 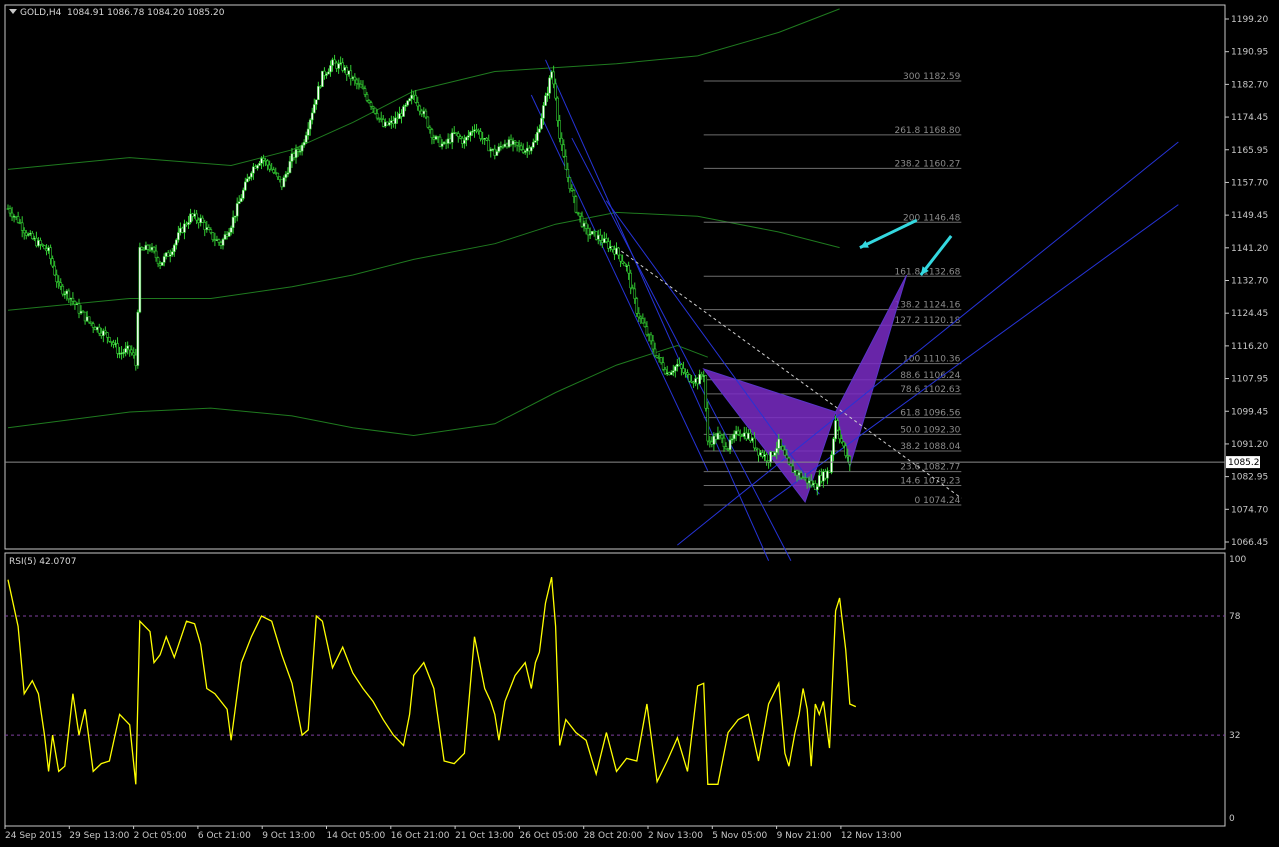 What do you see at coordinates (927, 272) in the screenshot?
I see `fib-level-label: 161.8 1132.68` at bounding box center [927, 272].